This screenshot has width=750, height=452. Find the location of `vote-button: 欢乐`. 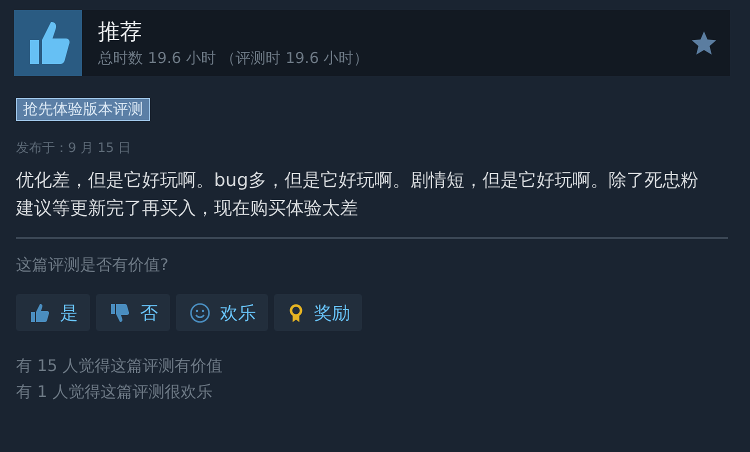

vote-button: 欢乐 is located at coordinates (222, 312).